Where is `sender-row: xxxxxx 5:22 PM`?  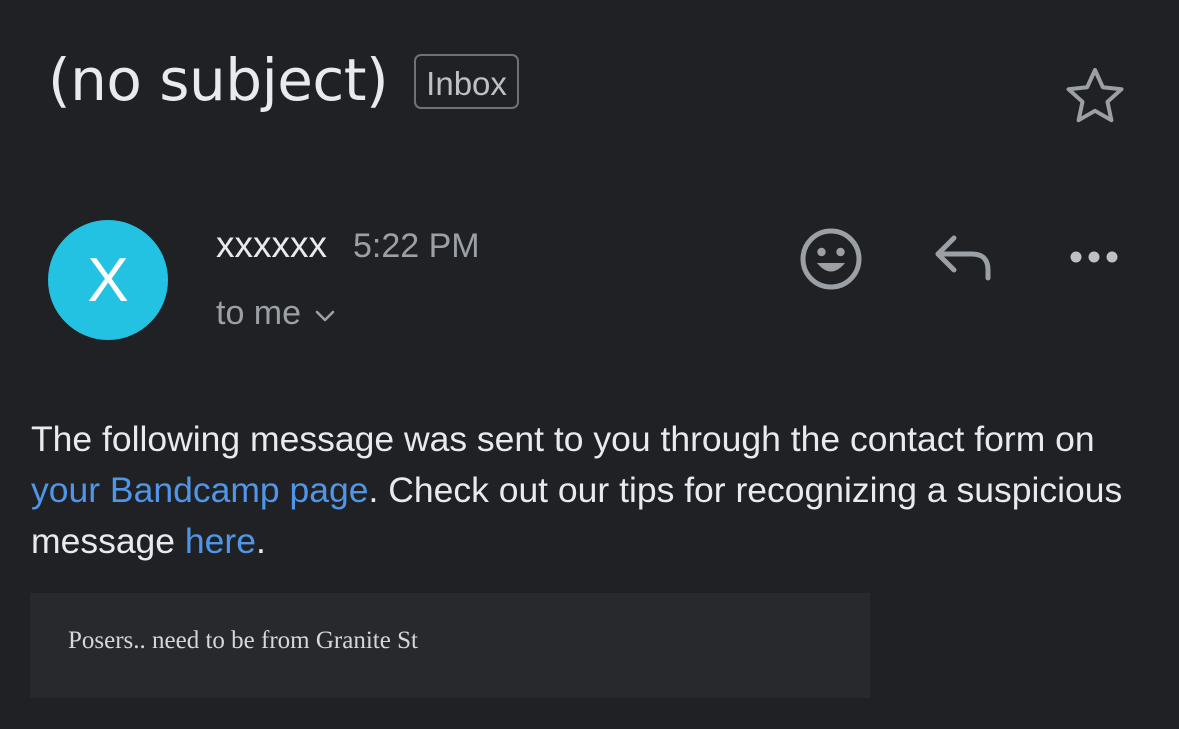 sender-row: xxxxxx 5:22 PM is located at coordinates (348, 245).